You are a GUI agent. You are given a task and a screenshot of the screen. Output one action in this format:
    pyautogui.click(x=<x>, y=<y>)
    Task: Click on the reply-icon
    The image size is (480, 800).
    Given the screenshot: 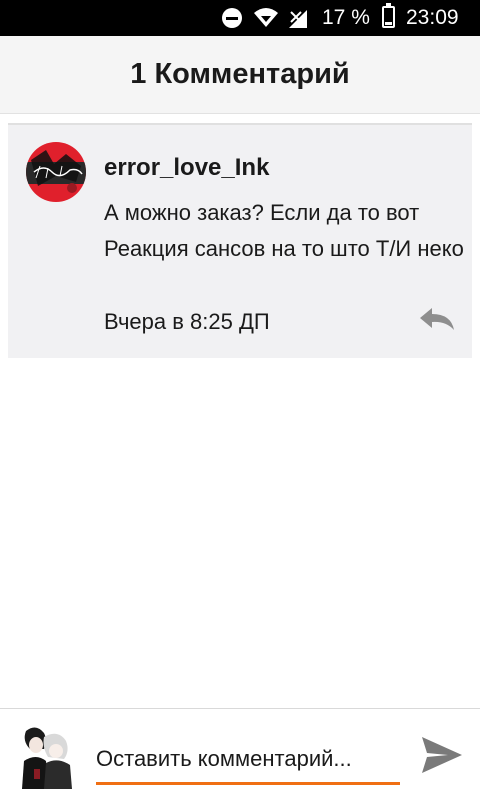 What is the action you would take?
    pyautogui.click(x=438, y=319)
    